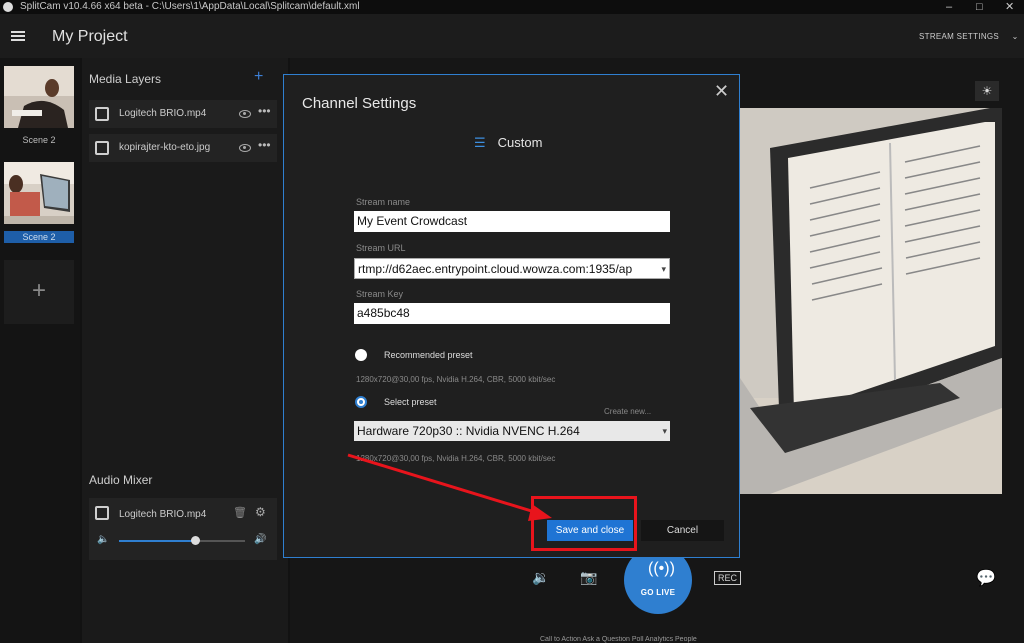 This screenshot has width=1024, height=643. I want to click on stream-key-field, so click(512, 313).